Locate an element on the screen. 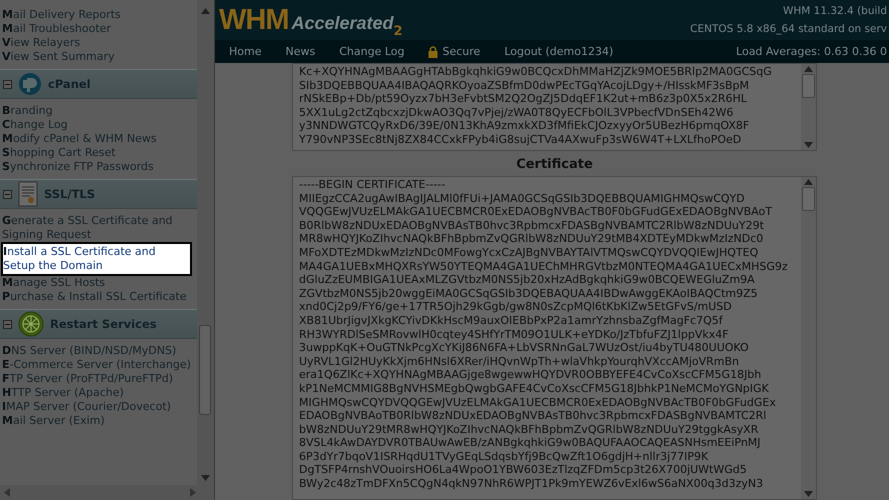 This screenshot has width=889, height=500. nav-link: Logout (demo1234) is located at coordinates (559, 51).